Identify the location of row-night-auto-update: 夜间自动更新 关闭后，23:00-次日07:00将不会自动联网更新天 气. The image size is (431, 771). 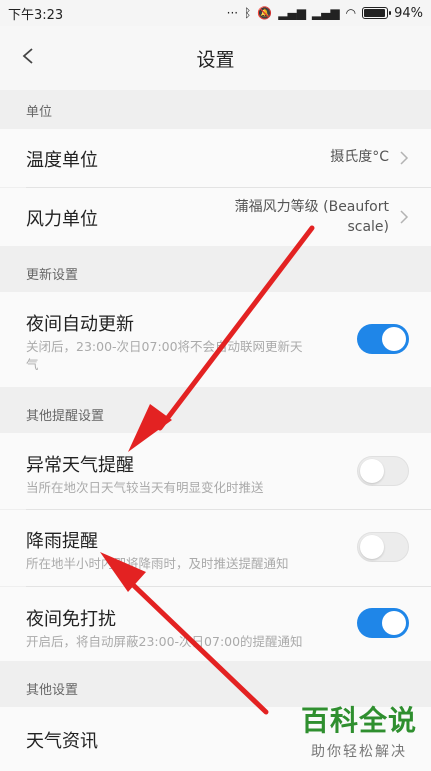
(215, 339).